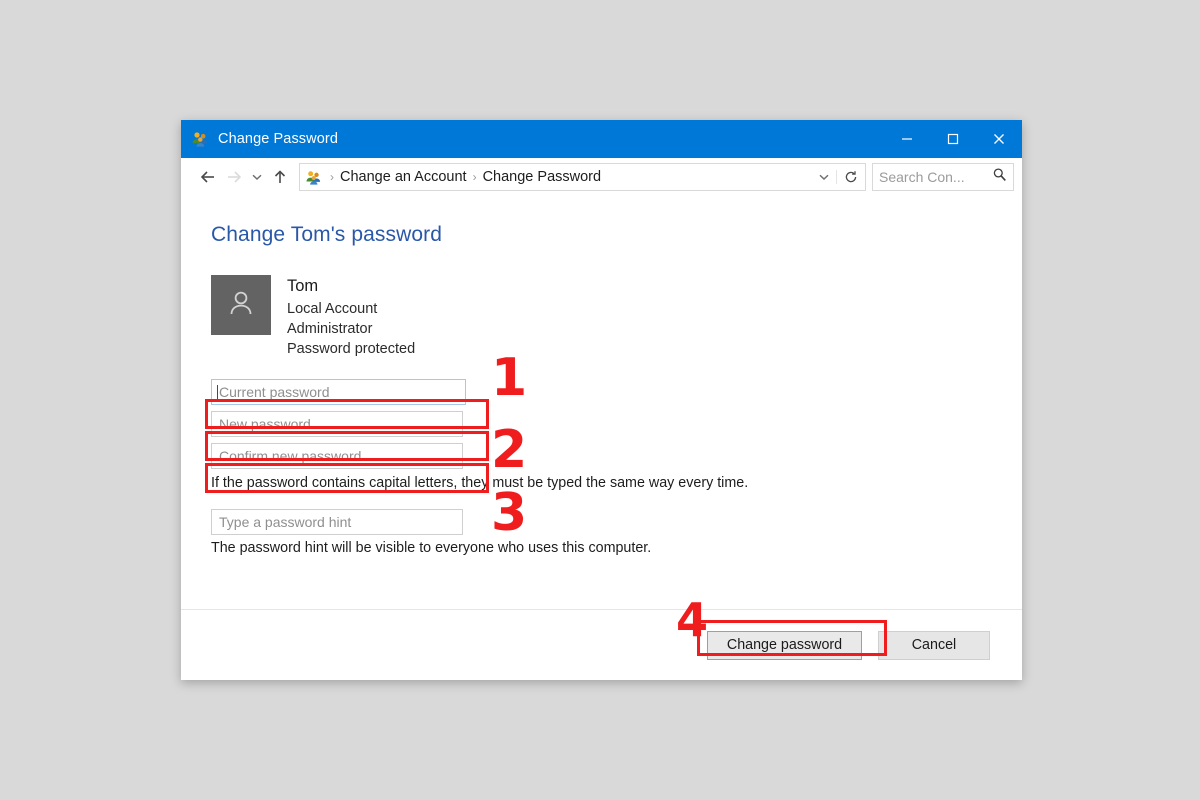  Describe the element at coordinates (257, 177) in the screenshot. I see `recent-locations-chevron-down-icon` at that location.